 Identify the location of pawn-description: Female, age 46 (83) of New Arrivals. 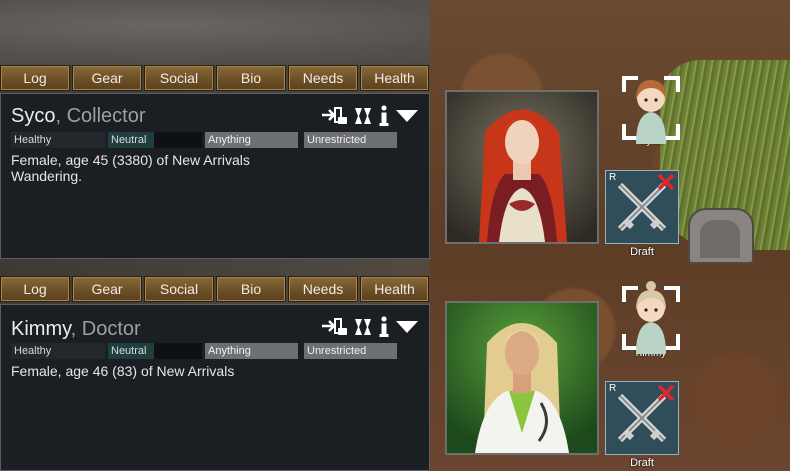
(122, 371).